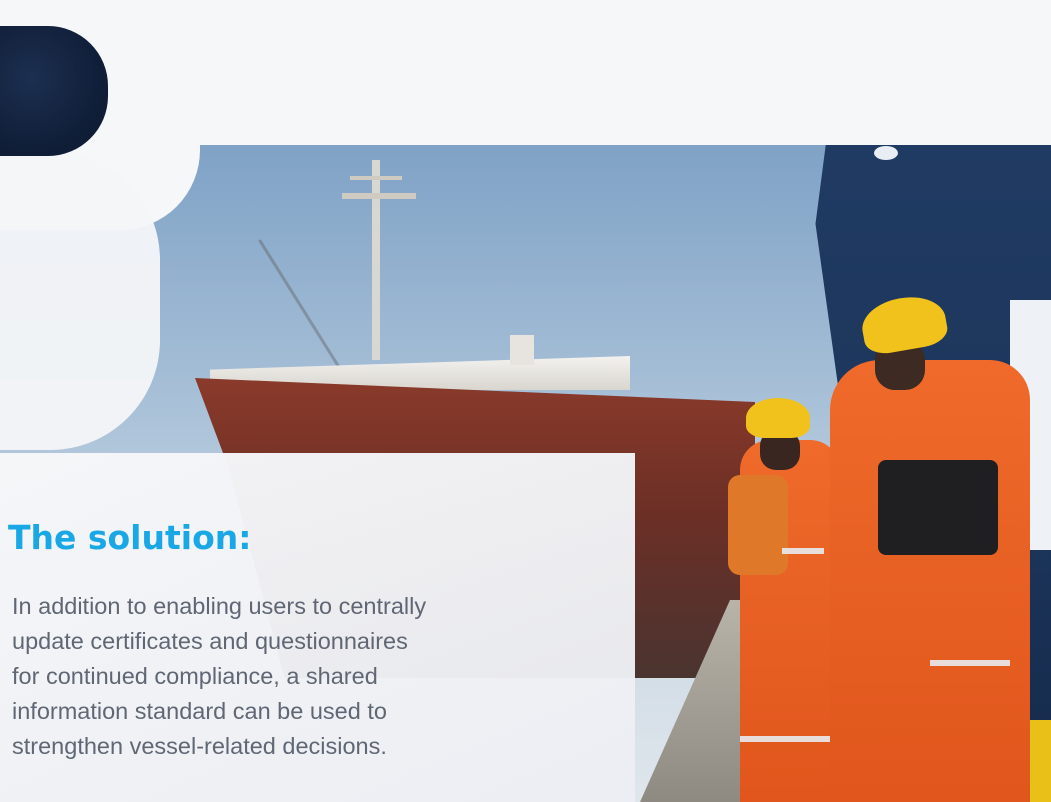 This screenshot has height=802, width=1051. Describe the element at coordinates (522, 350) in the screenshot. I see `ship-bridge` at that location.